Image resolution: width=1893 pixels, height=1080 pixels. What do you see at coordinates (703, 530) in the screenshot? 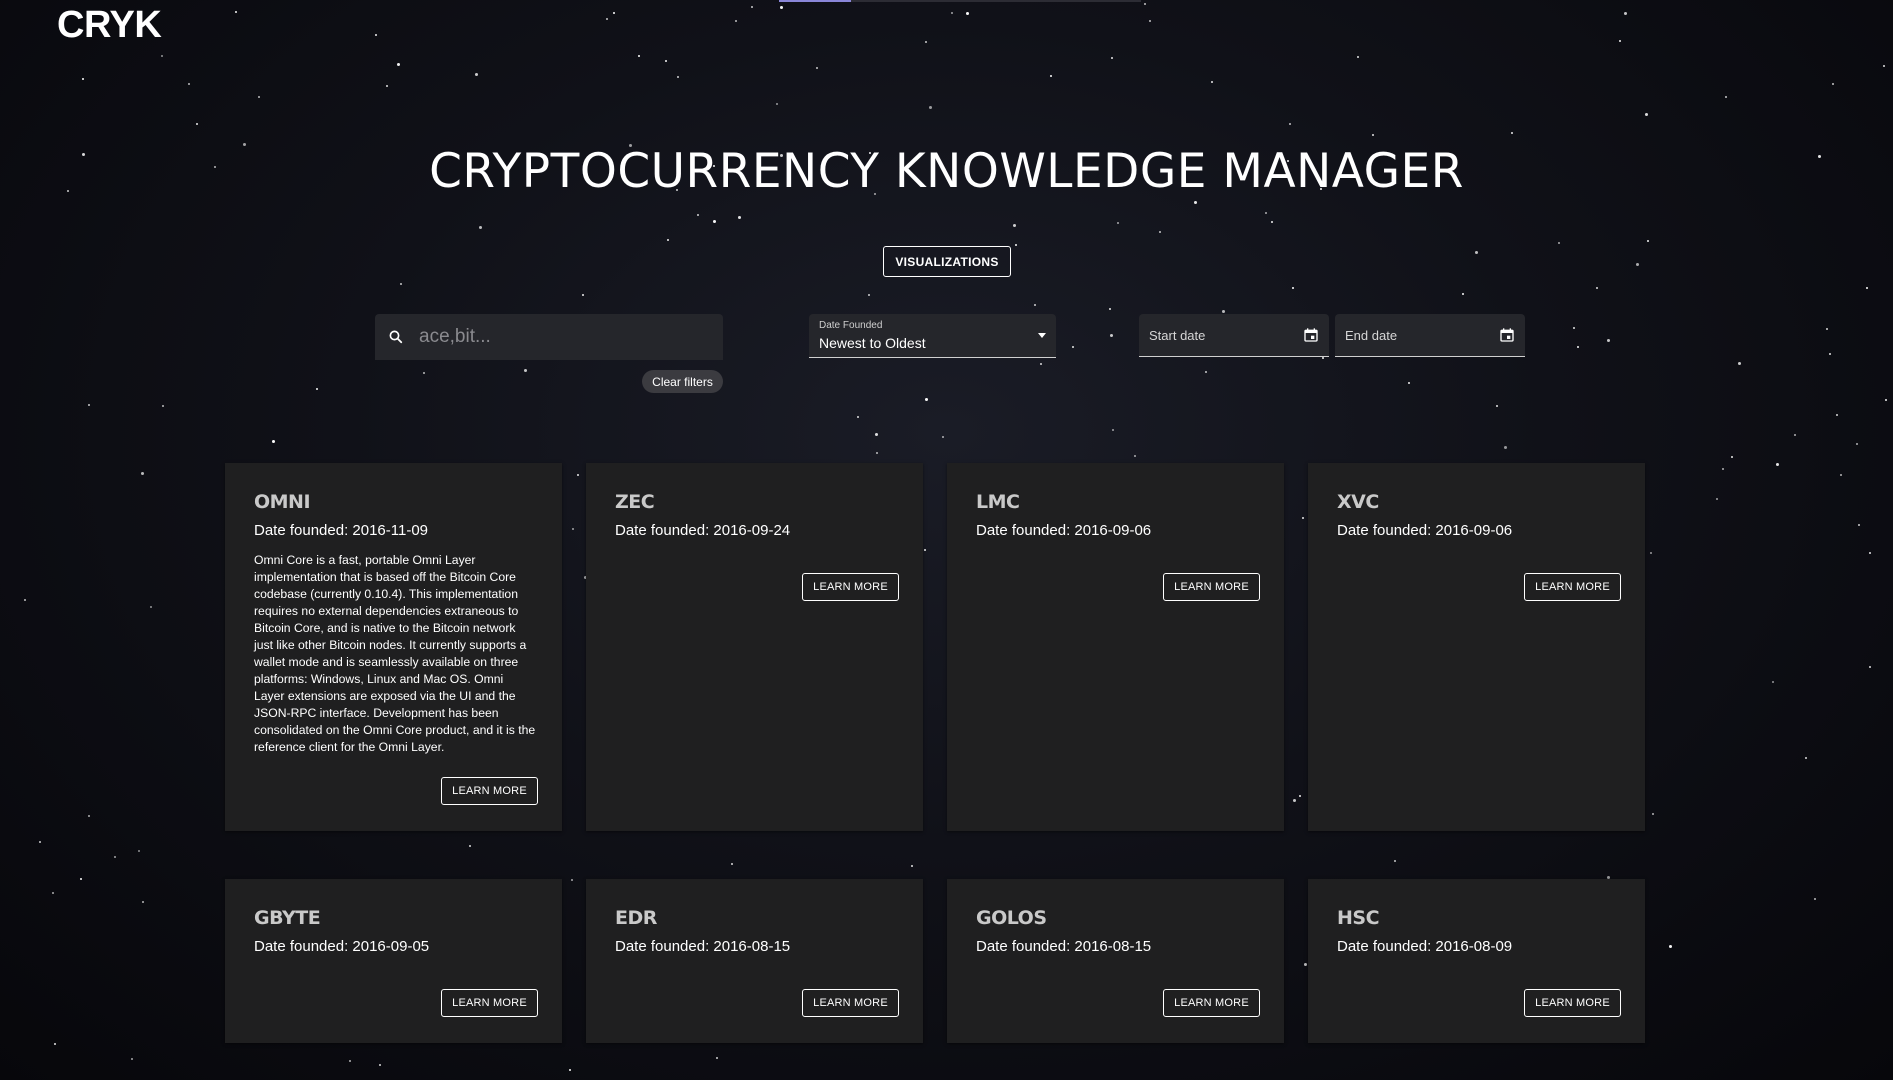
I see `coin-date-founded: Date founded: 2016-09-24` at bounding box center [703, 530].